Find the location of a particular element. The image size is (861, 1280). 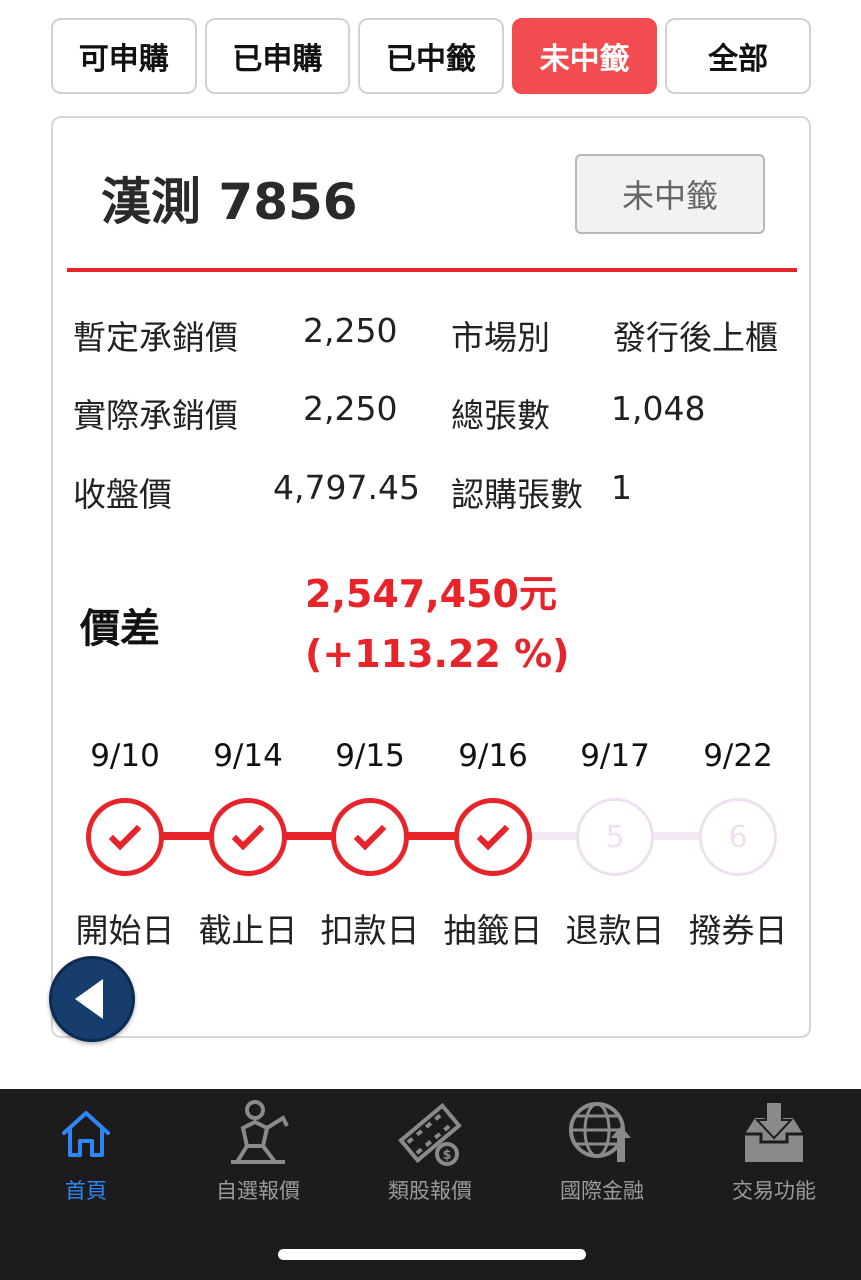

tab-not-won: 未中籤 is located at coordinates (584, 56).